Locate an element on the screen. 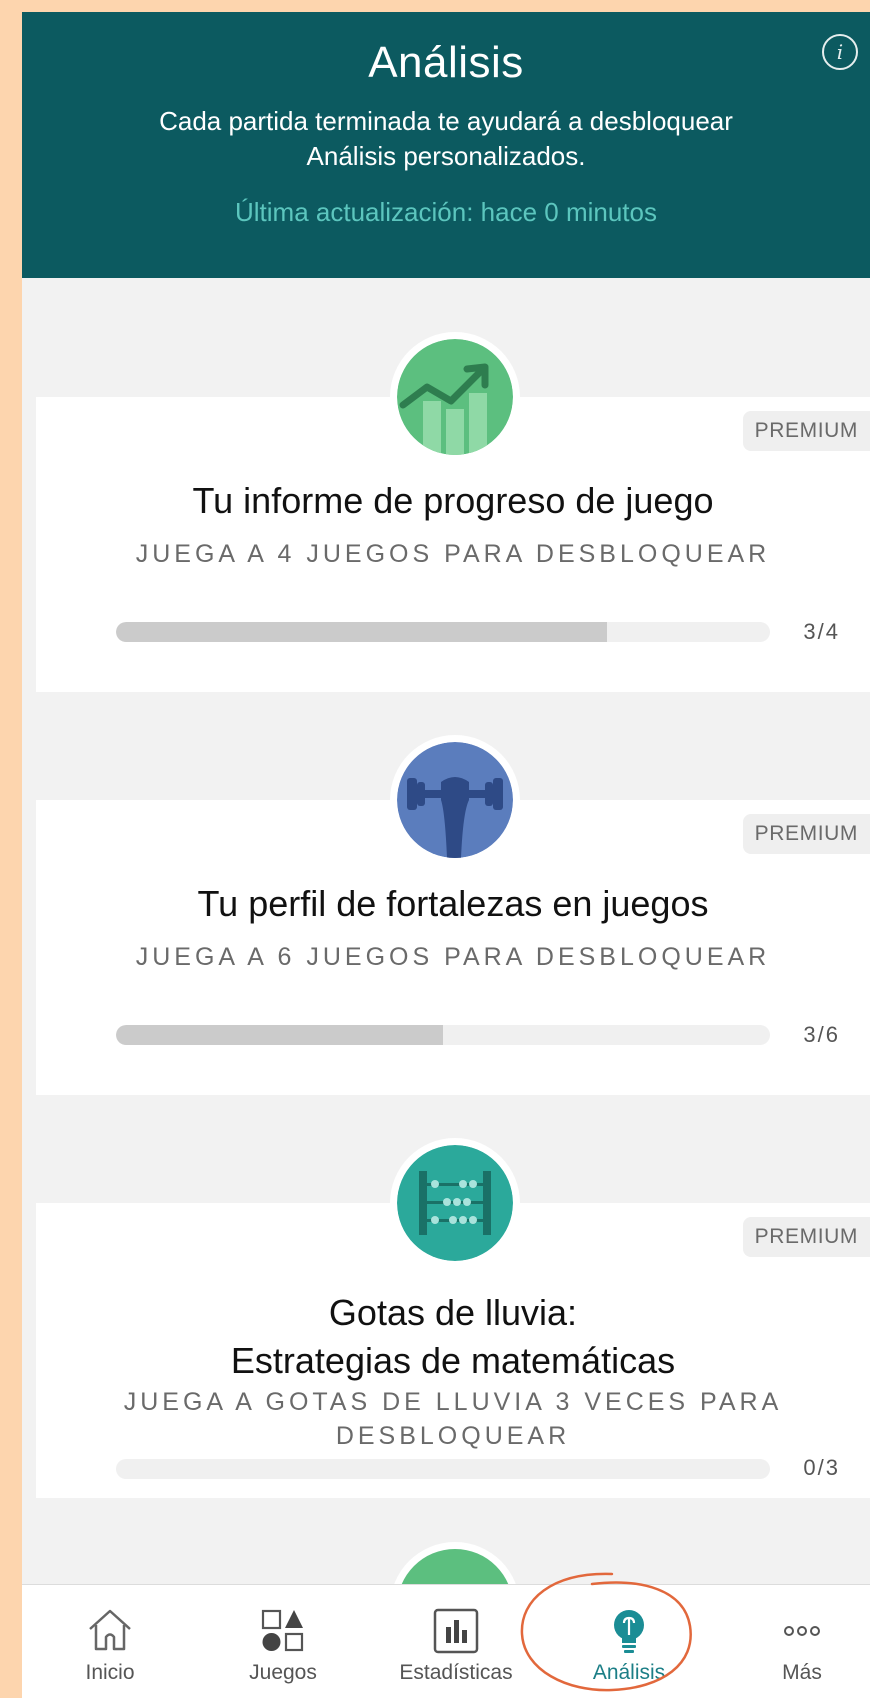 The image size is (870, 1698). shapes-icon is located at coordinates (283, 1631).